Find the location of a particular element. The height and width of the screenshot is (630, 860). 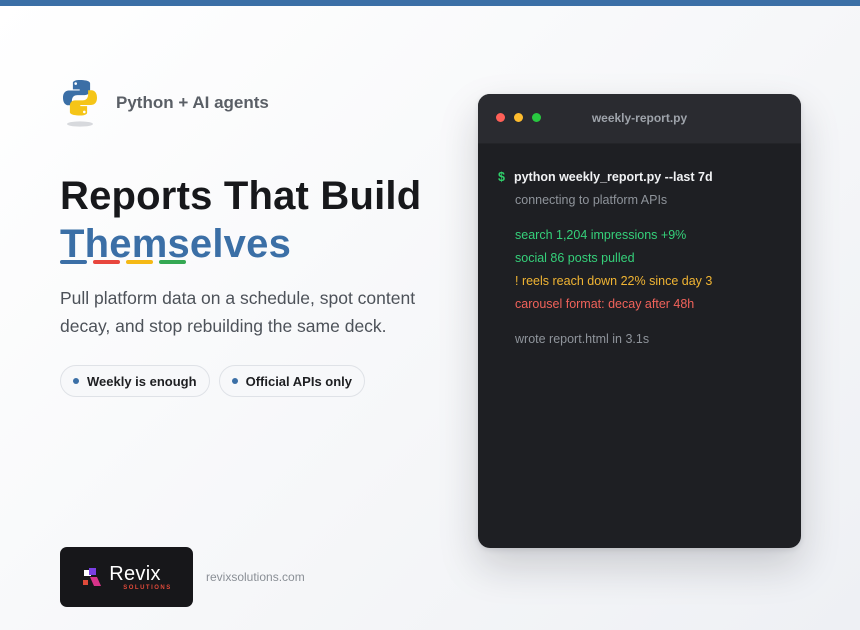

output-line: search 1,204 impressions +9% is located at coordinates (601, 235).